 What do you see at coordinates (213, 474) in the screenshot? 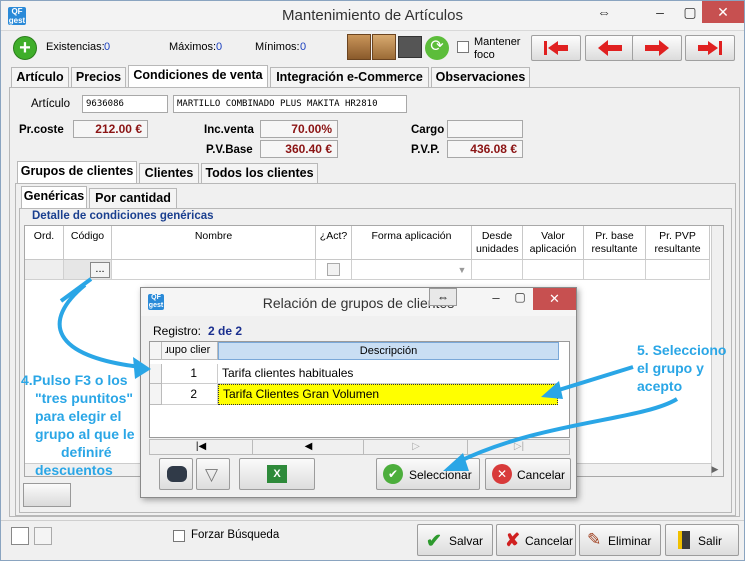
I see `filter-button: ▽` at bounding box center [213, 474].